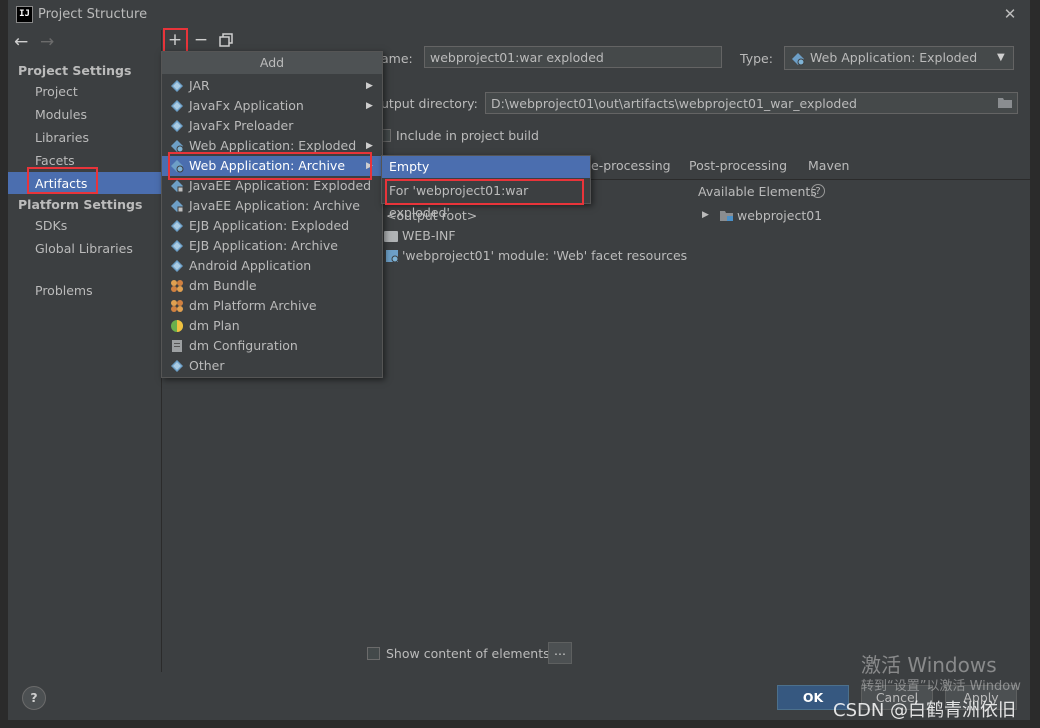 Image resolution: width=1040 pixels, height=728 pixels. Describe the element at coordinates (738, 165) in the screenshot. I see `tab-post-processing: Post-processing` at that location.